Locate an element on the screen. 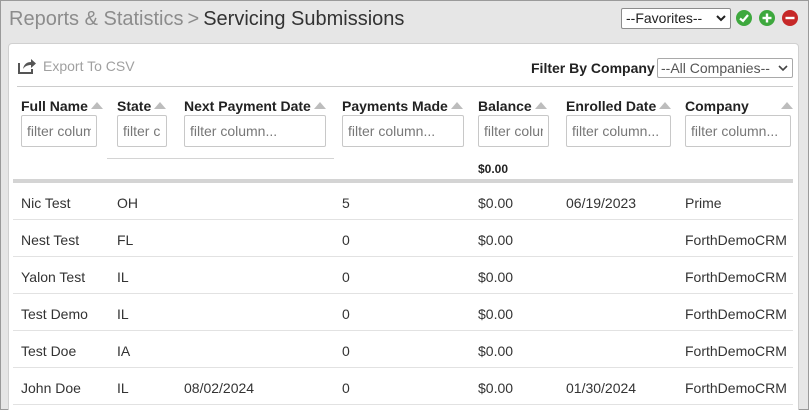  add-favorite-button is located at coordinates (767, 18).